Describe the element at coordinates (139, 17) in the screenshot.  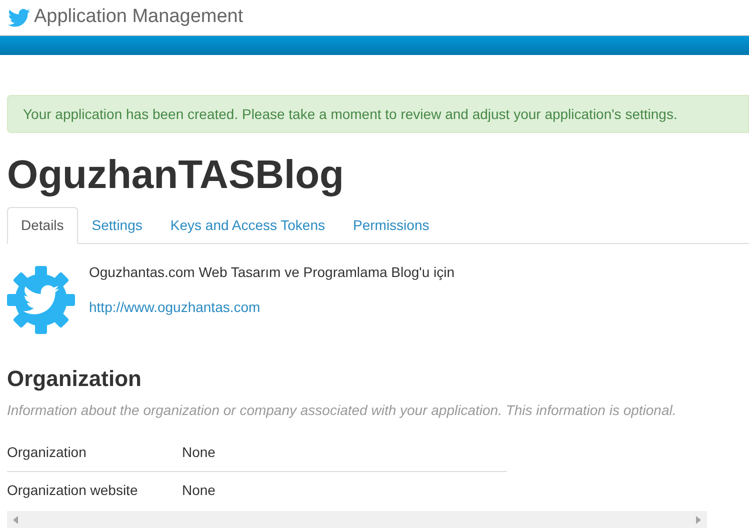
I see `app-title: Application Management` at that location.